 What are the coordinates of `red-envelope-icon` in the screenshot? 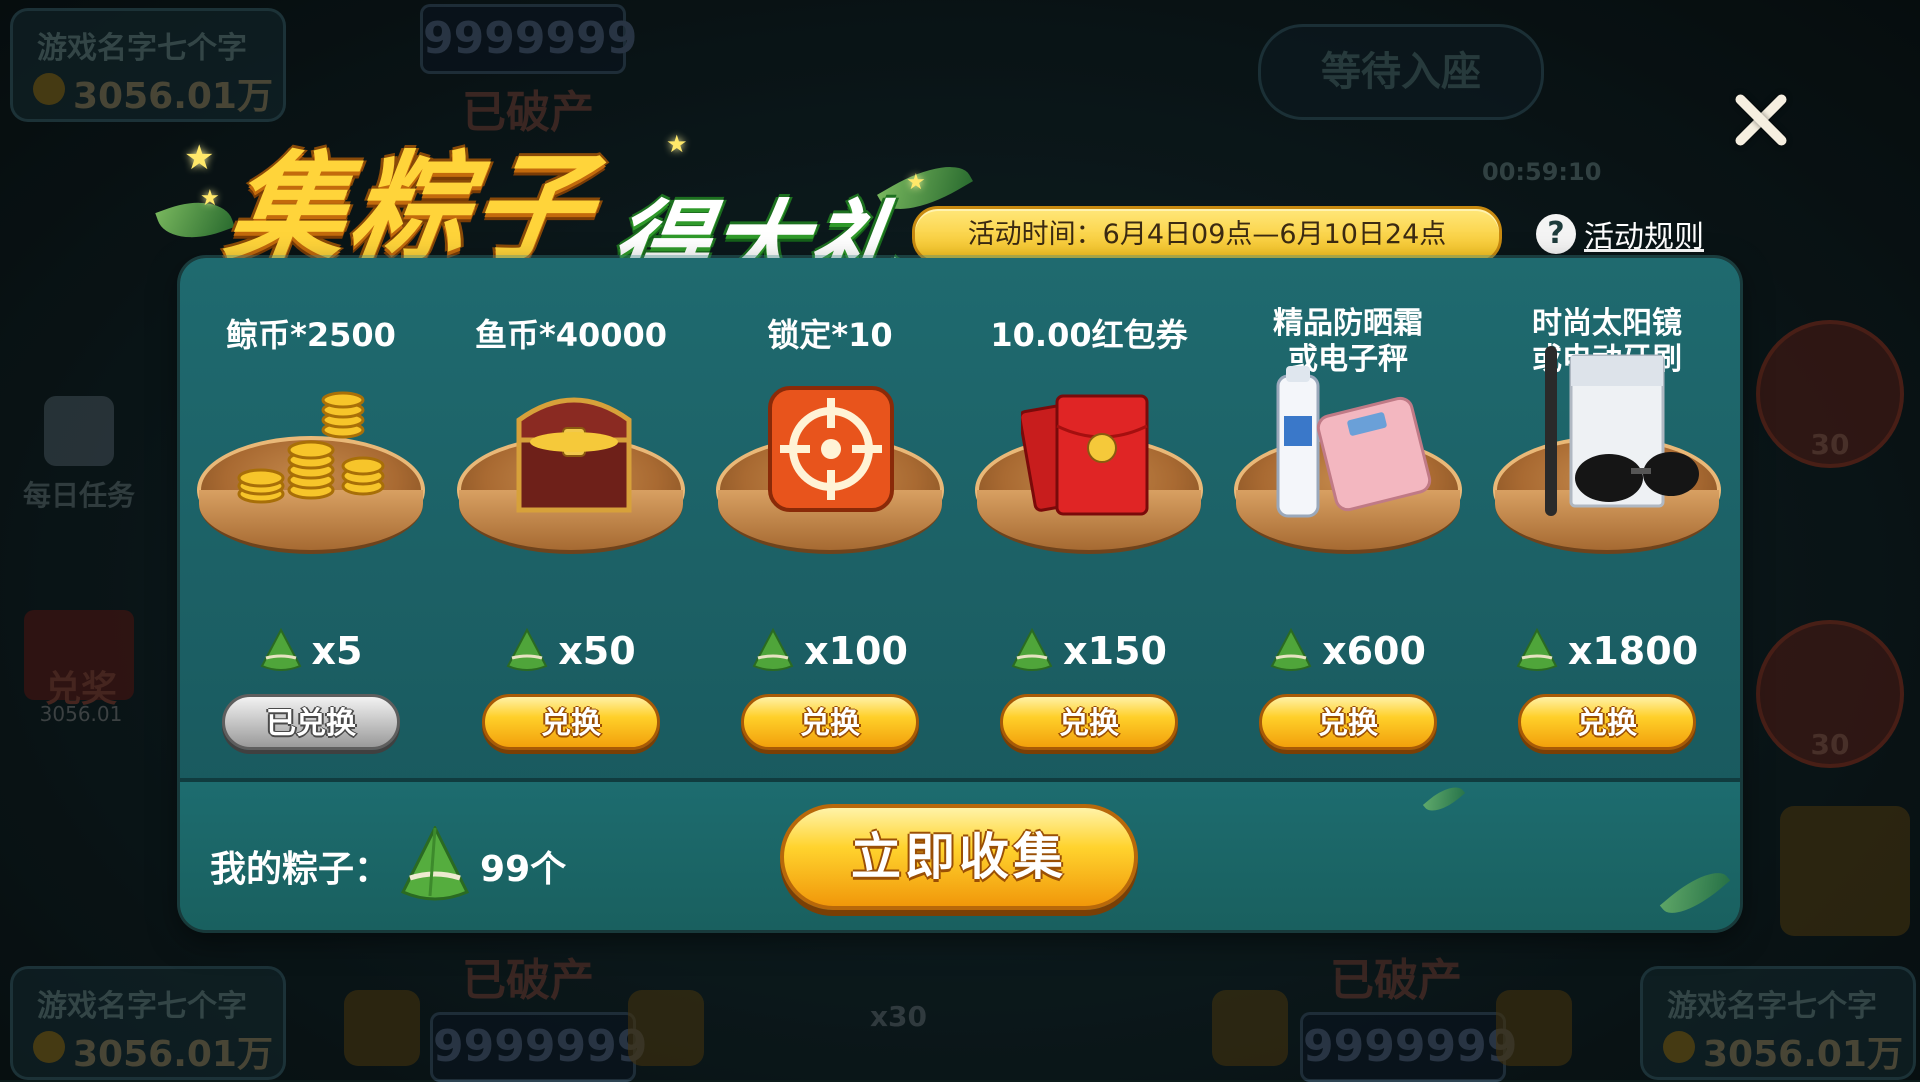 It's located at (1085, 455).